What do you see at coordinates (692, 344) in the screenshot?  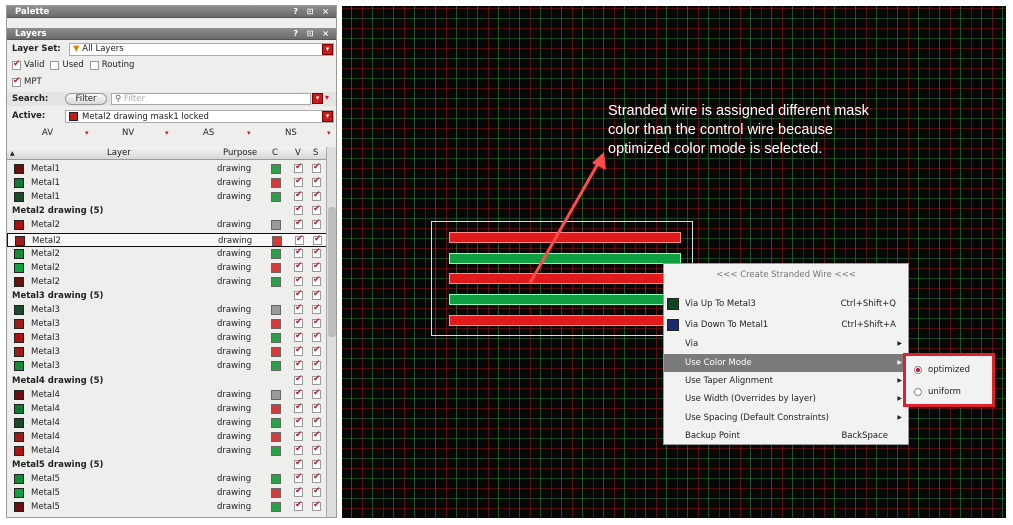 I see `menu-item-label: Via` at bounding box center [692, 344].